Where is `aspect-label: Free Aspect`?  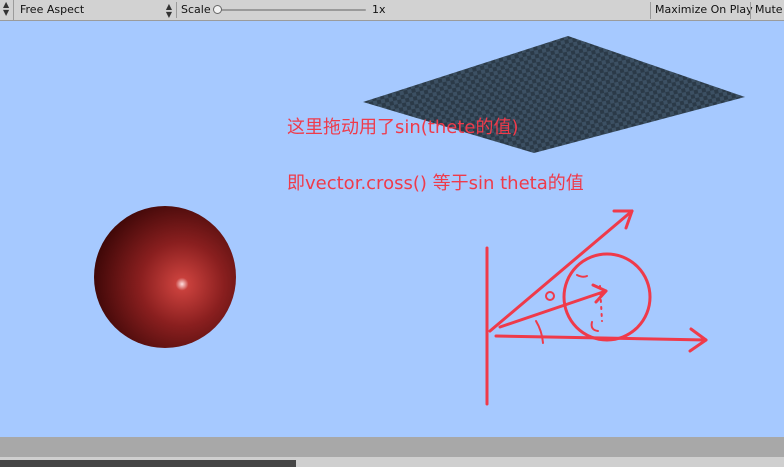
aspect-label: Free Aspect is located at coordinates (52, 9).